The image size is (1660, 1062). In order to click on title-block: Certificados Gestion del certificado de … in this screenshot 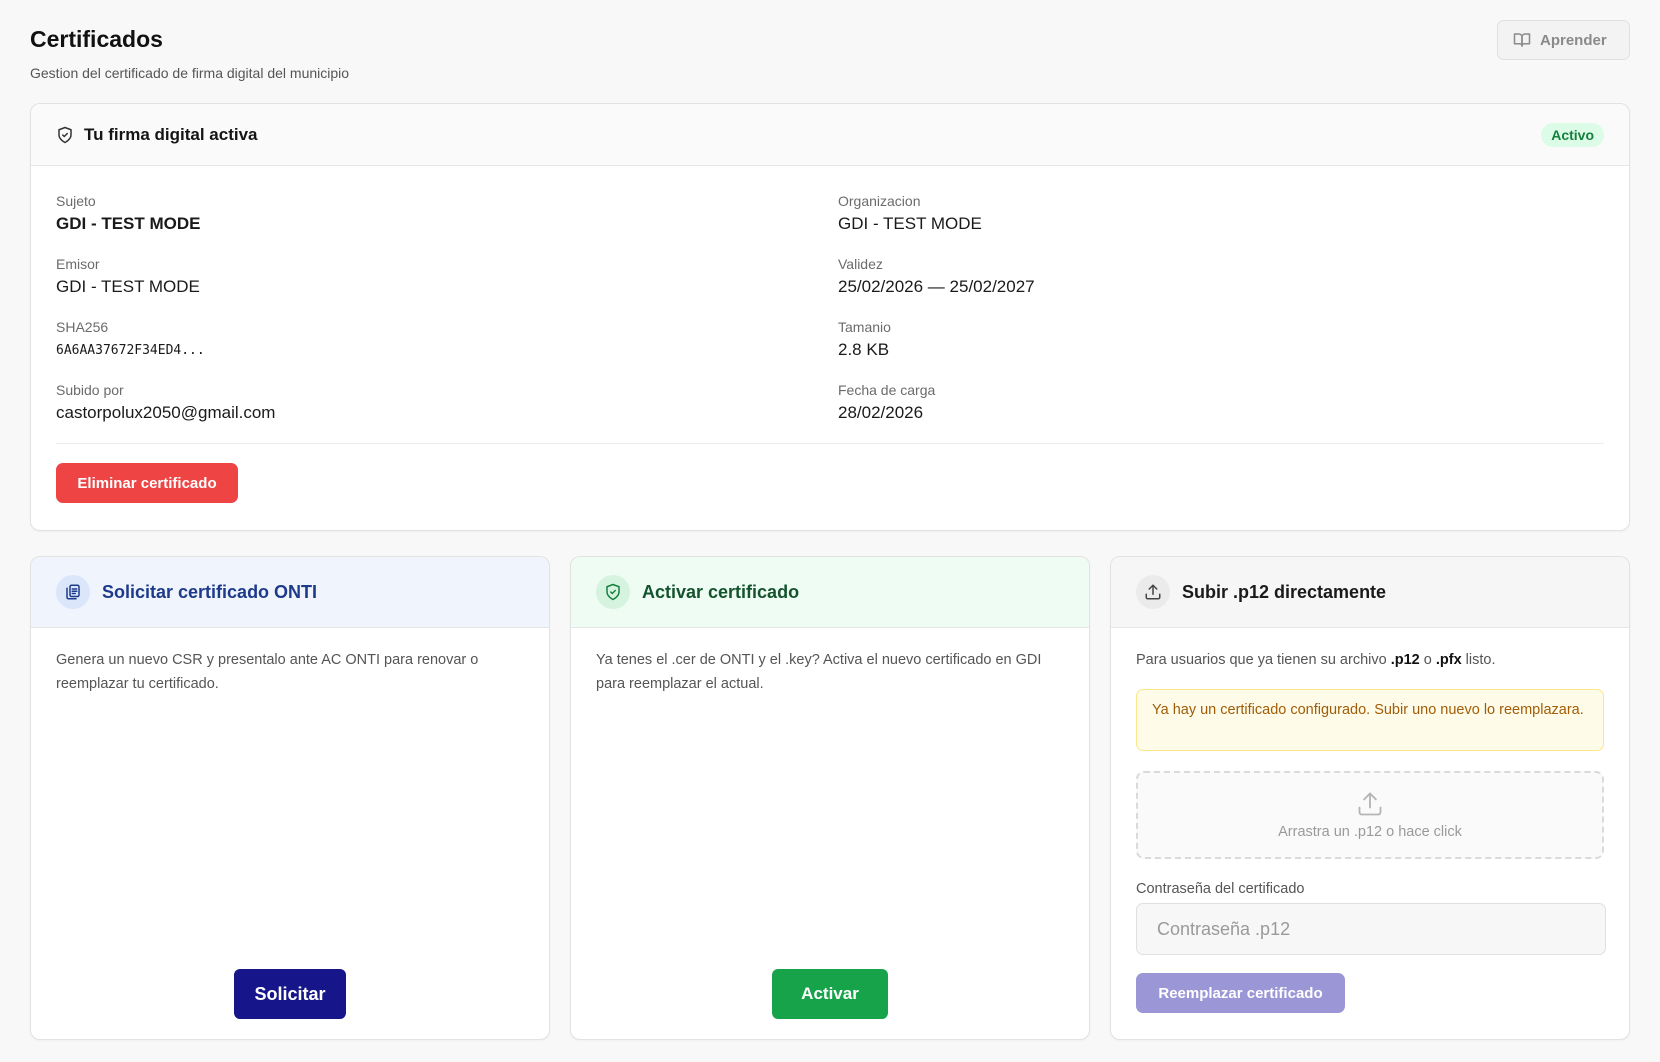, I will do `click(189, 50)`.